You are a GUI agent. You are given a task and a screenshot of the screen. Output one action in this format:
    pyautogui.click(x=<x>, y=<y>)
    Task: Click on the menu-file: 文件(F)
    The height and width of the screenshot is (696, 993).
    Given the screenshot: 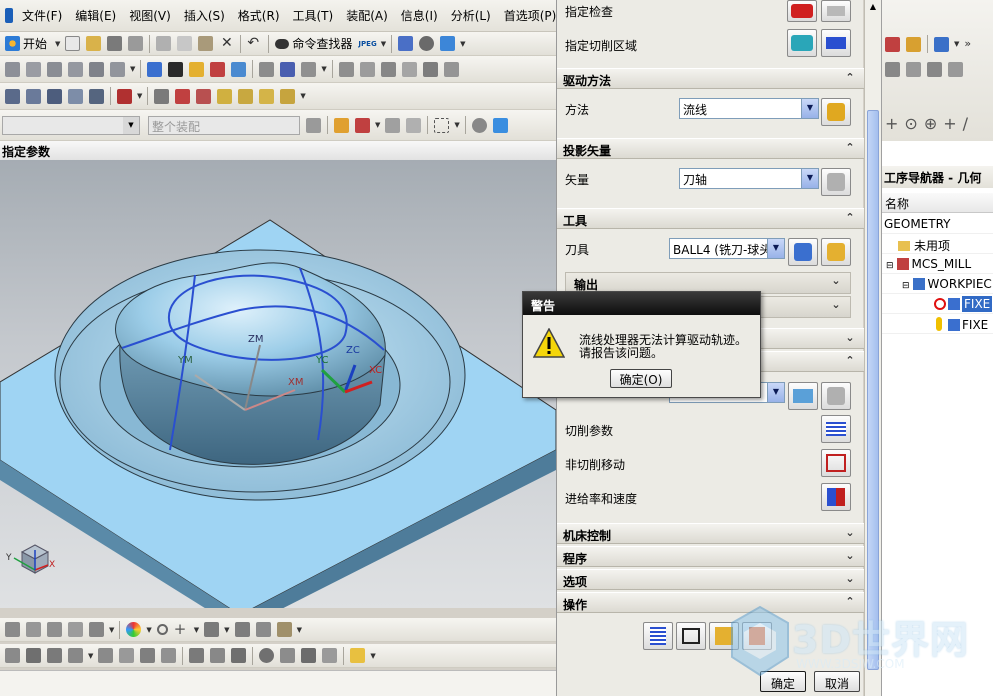 What is the action you would take?
    pyautogui.click(x=42, y=15)
    